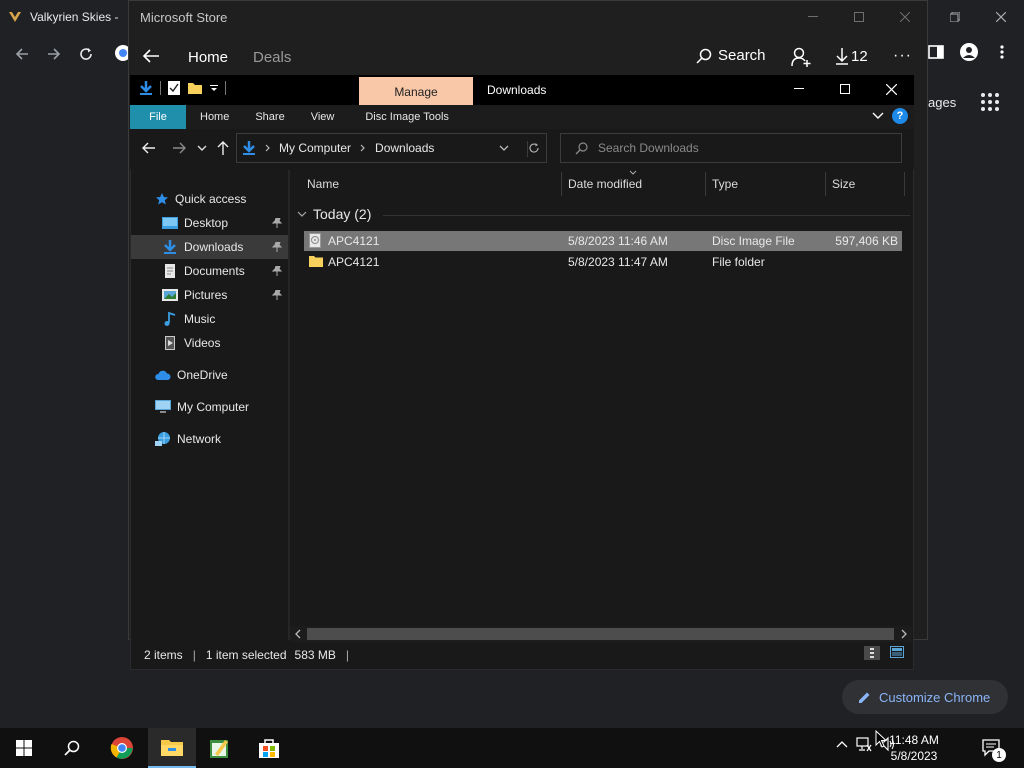  What do you see at coordinates (249, 148) in the screenshot?
I see `downloads-address-icon` at bounding box center [249, 148].